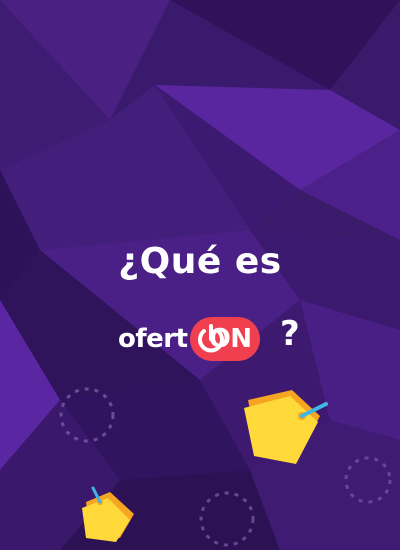 Image resolution: width=400 pixels, height=550 pixels. What do you see at coordinates (200, 261) in the screenshot?
I see `headline: ¿Qué es` at bounding box center [200, 261].